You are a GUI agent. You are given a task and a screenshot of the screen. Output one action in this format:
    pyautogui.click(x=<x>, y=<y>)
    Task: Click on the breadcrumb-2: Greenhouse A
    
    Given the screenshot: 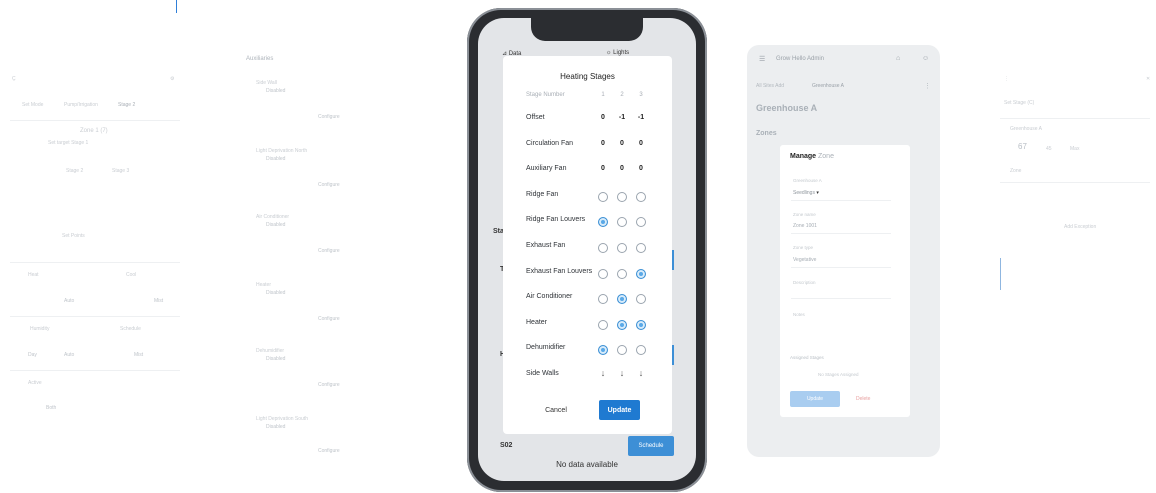 What is the action you would take?
    pyautogui.click(x=828, y=86)
    